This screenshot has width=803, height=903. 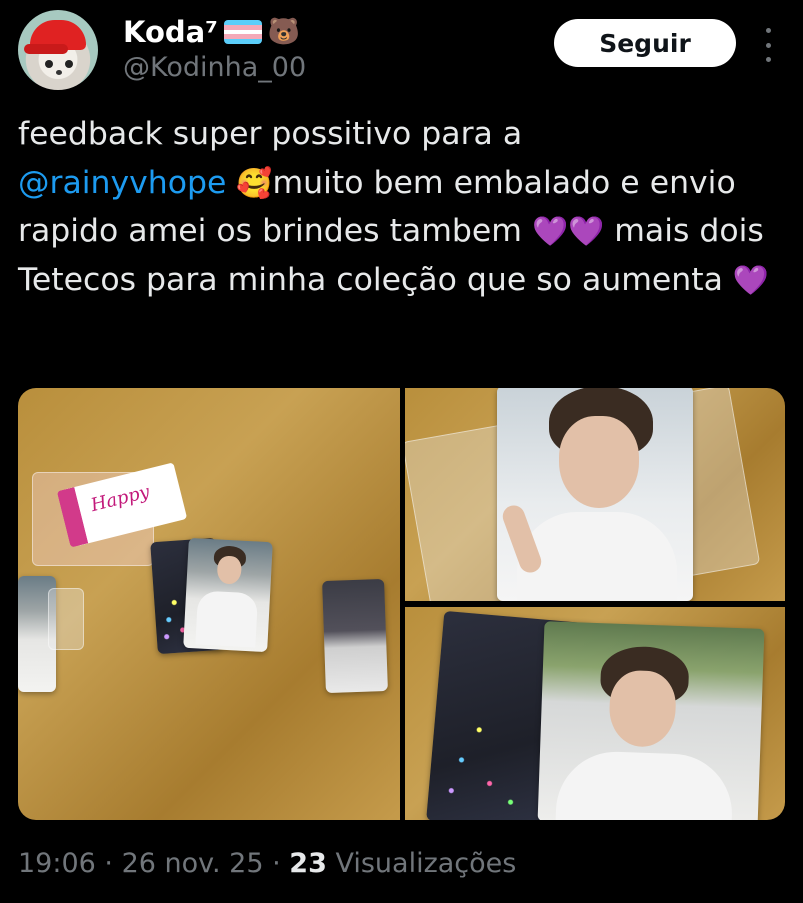 I want to click on views-count: 23, so click(x=308, y=863).